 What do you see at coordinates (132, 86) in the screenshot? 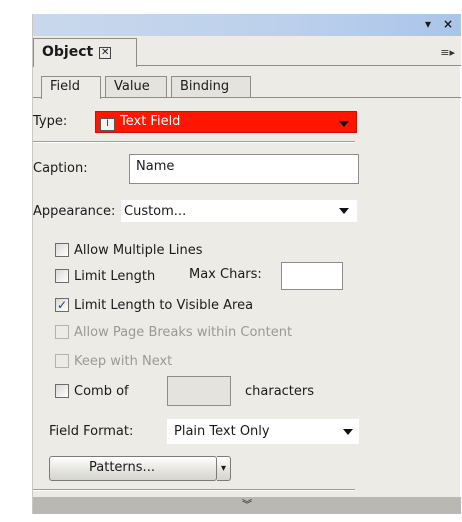
I see `tab-value-label: Value` at bounding box center [132, 86].